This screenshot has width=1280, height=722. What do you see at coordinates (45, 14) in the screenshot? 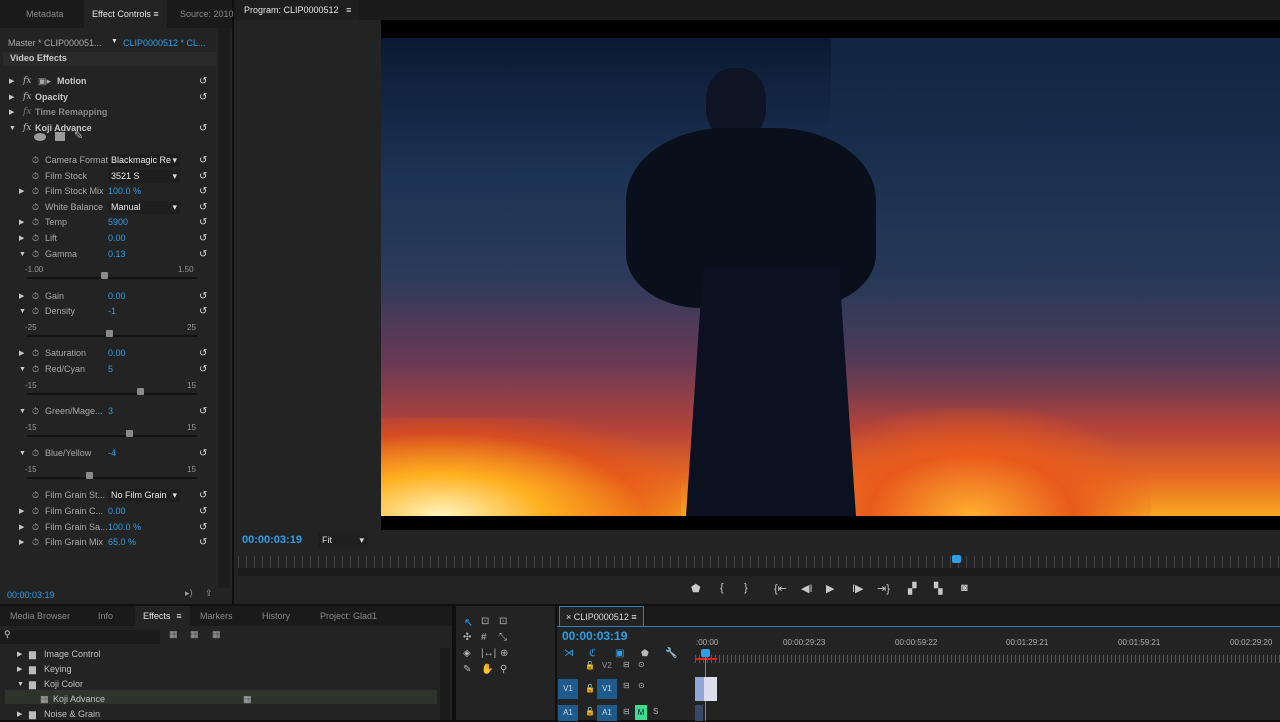
I see `tab-metadata: Metadata` at bounding box center [45, 14].